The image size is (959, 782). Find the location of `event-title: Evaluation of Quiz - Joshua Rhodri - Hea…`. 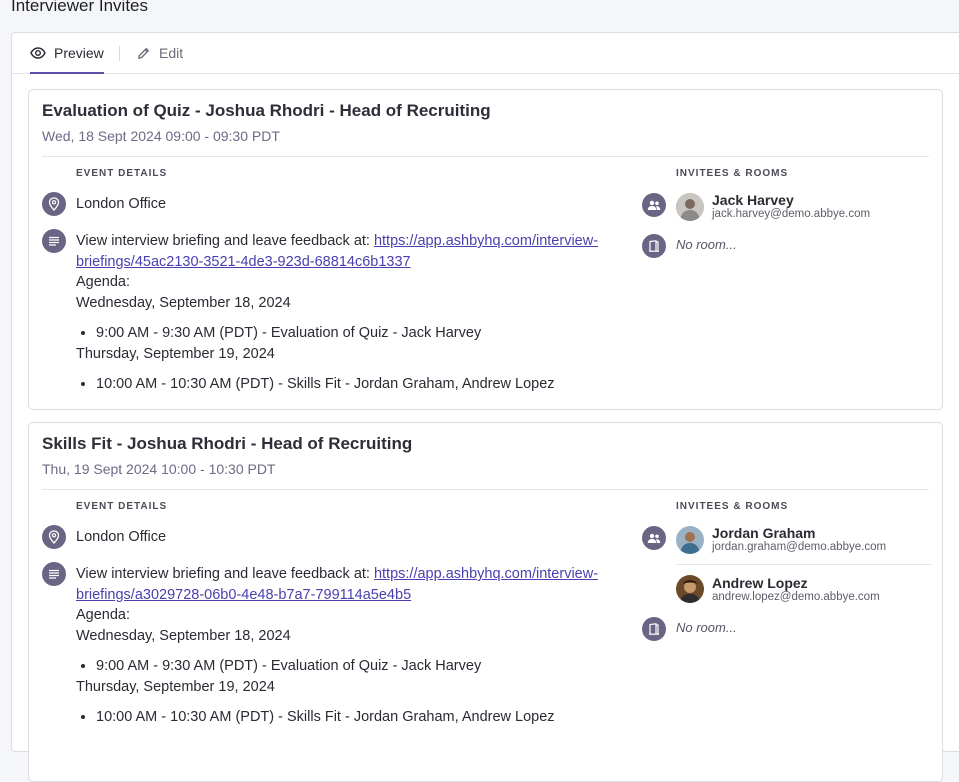

event-title: Evaluation of Quiz - Joshua Rhodri - Hea… is located at coordinates (266, 110).